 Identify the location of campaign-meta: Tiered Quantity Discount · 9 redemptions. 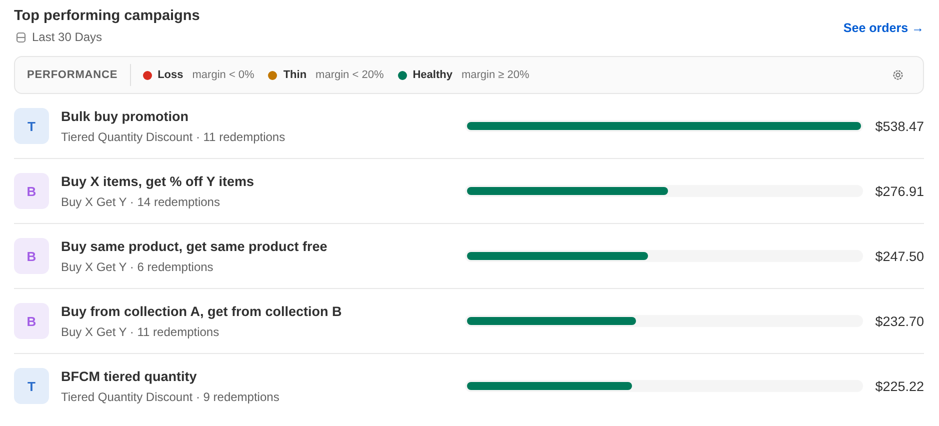
(170, 397).